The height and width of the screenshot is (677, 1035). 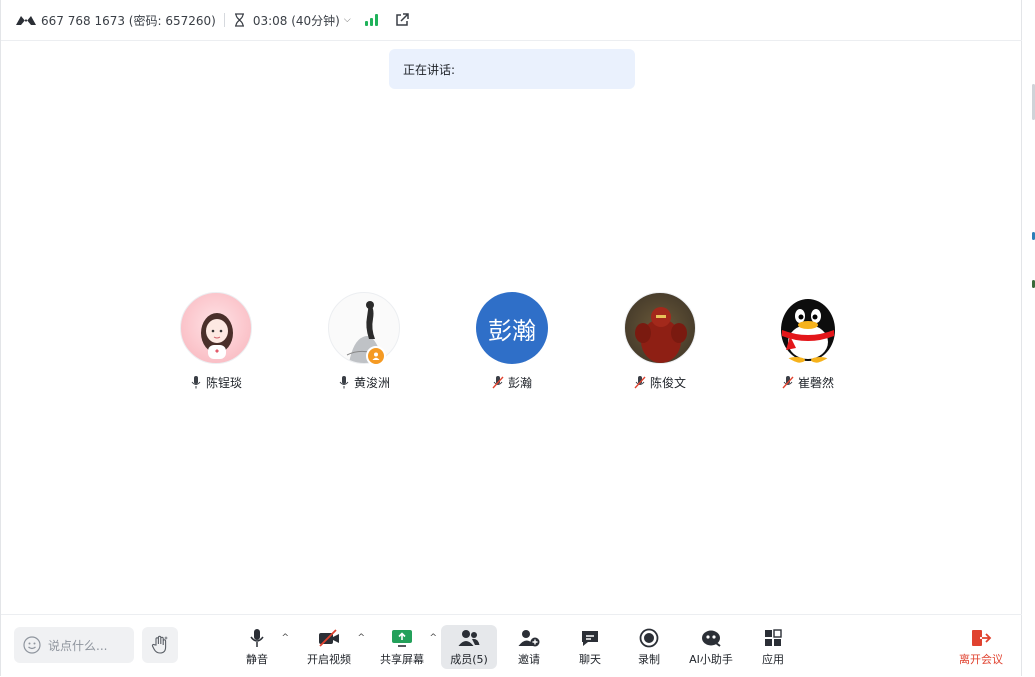 I want to click on leave-meeting-button: 离开会议, so click(x=981, y=647).